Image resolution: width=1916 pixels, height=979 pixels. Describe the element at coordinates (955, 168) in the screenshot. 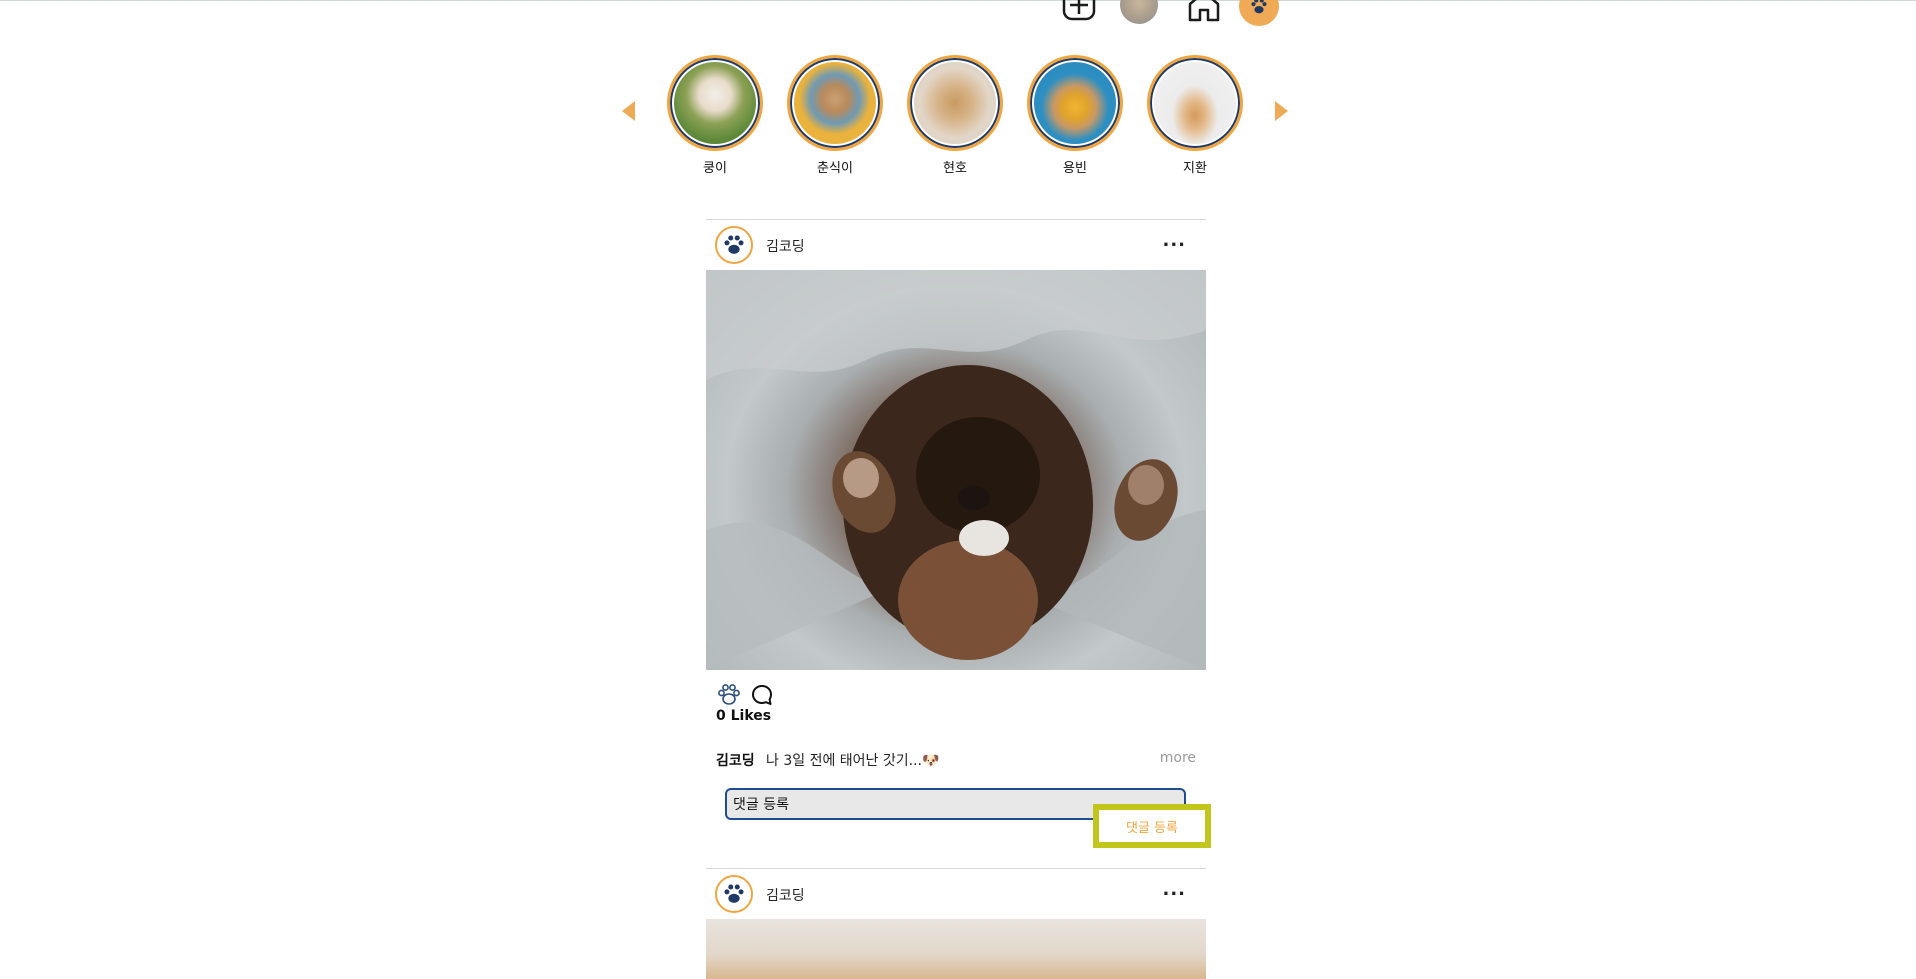

I see `story-name: 현호` at that location.